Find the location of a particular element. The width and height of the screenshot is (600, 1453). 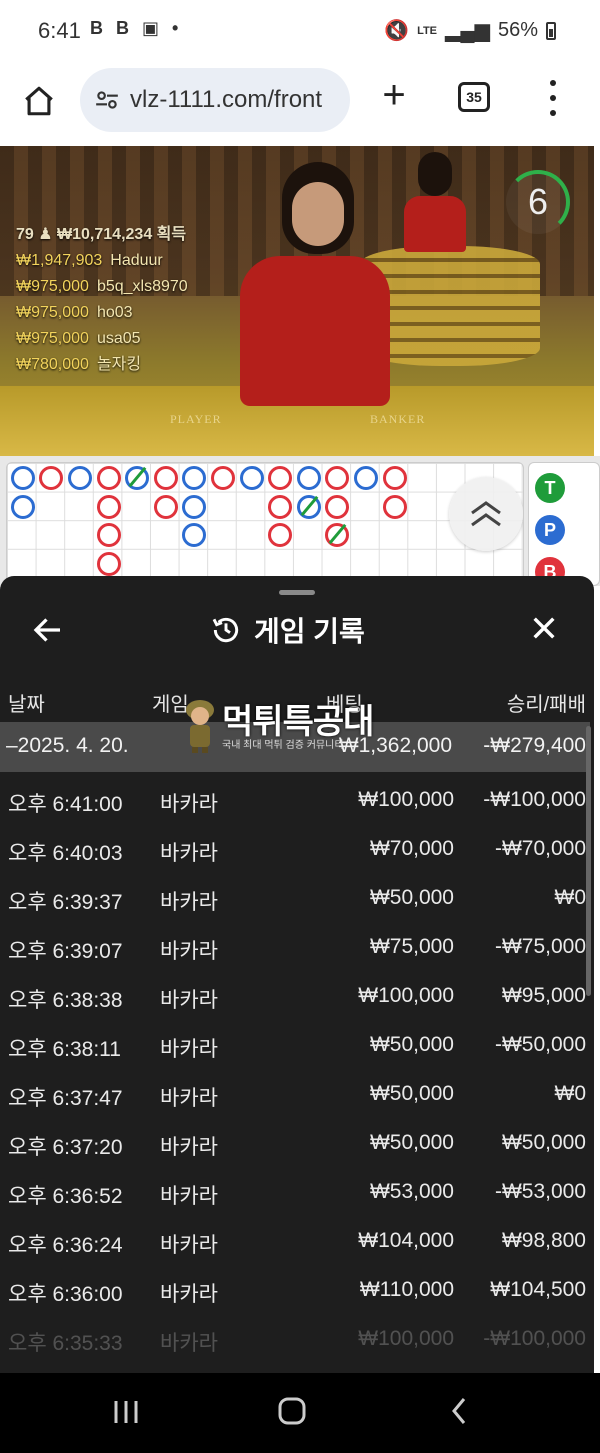

winner-amount: ₩780,000 is located at coordinates (52, 364).